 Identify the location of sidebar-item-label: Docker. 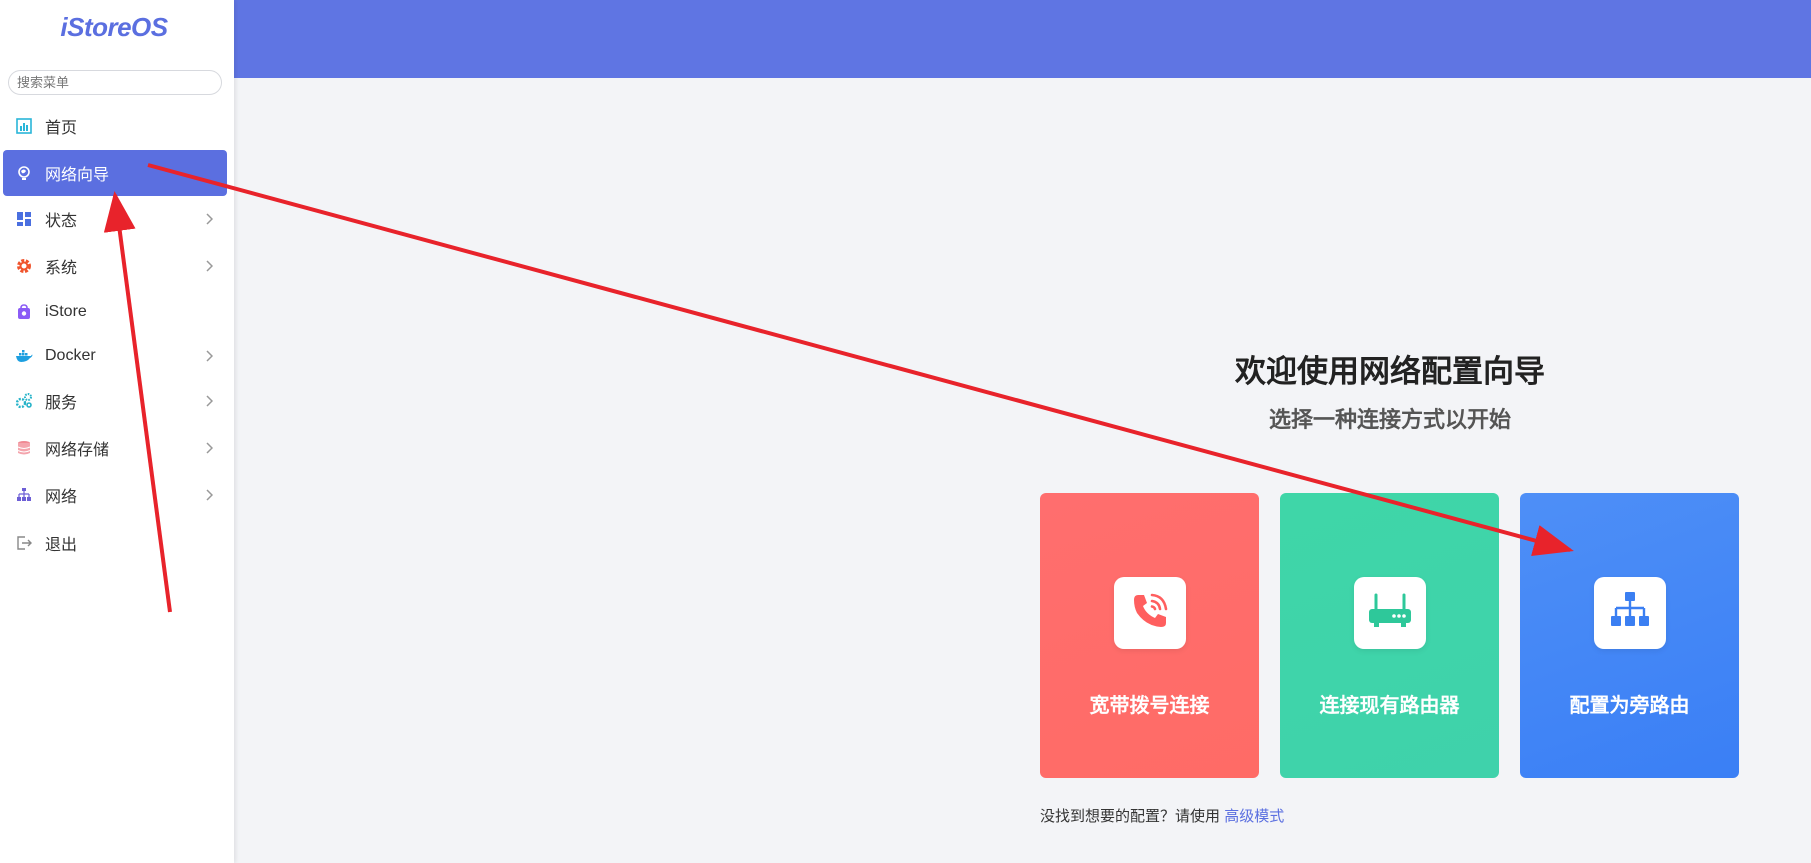
(70, 355).